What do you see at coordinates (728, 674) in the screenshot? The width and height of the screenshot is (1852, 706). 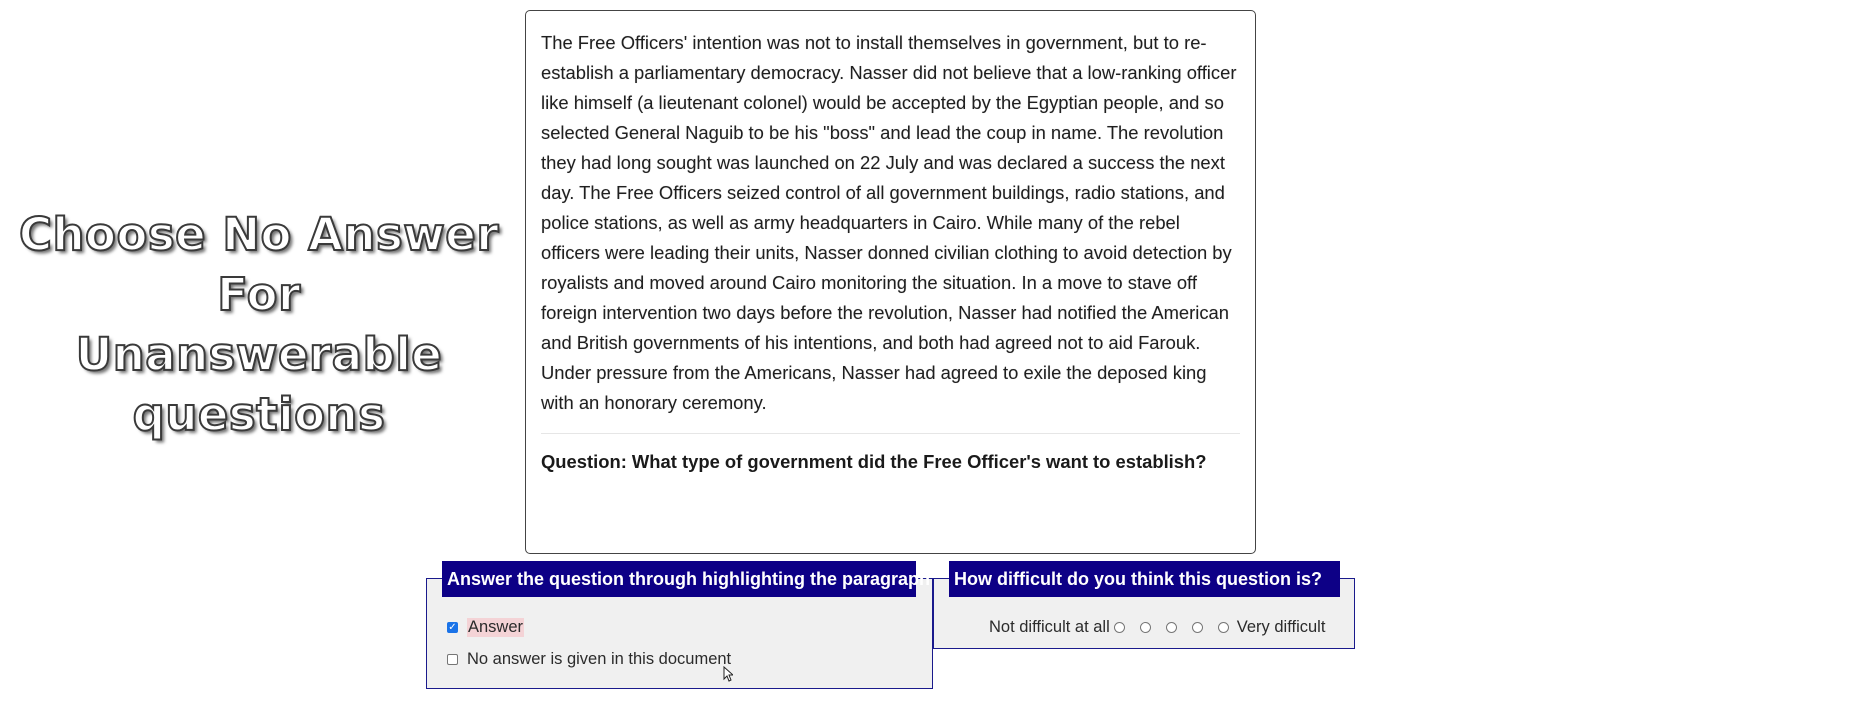 I see `mouse-cursor-icon` at bounding box center [728, 674].